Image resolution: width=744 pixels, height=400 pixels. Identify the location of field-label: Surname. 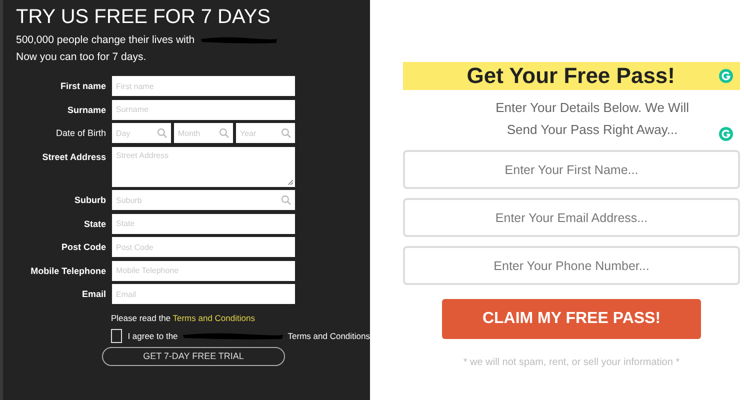
(86, 110).